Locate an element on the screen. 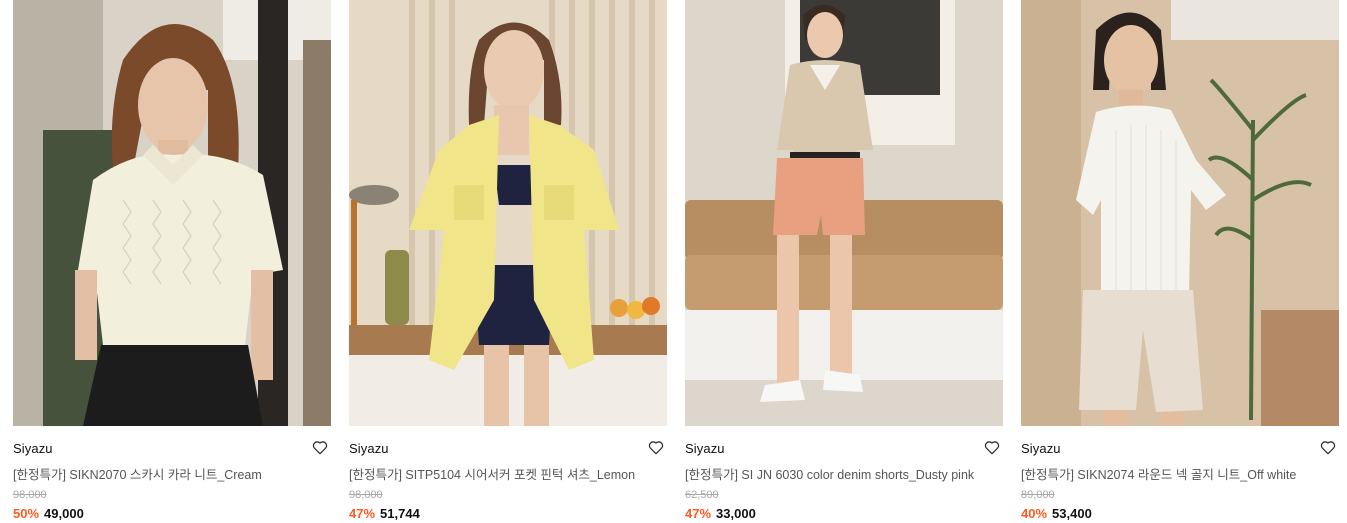 The image size is (1347, 523). discount-rate: 50% is located at coordinates (26, 513).